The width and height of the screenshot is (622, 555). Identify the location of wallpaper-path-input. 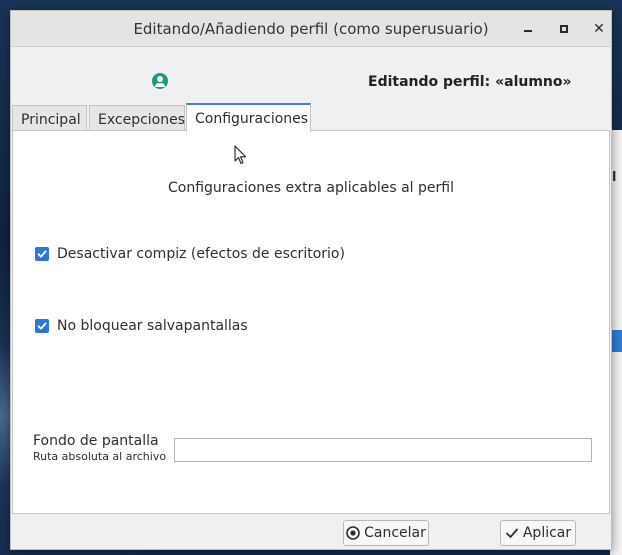
(383, 450).